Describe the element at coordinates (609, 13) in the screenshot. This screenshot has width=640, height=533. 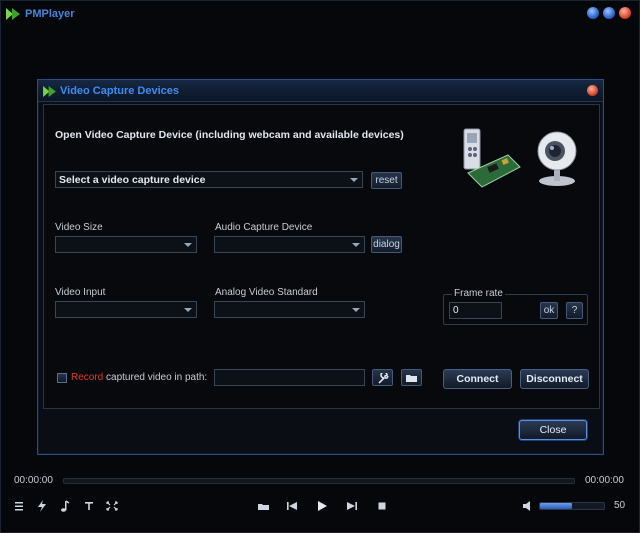
I see `maximize-button` at that location.